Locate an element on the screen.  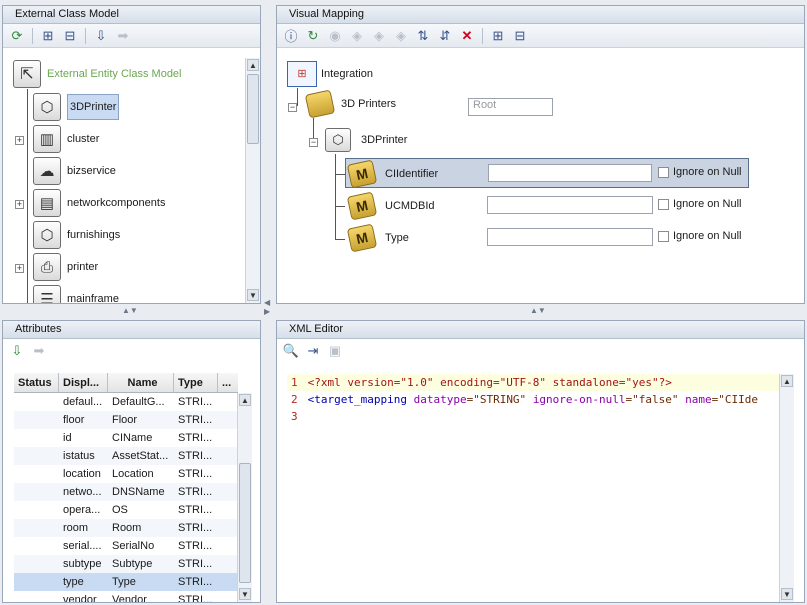
add-sibling-disabled-icon: ◈ is located at coordinates (379, 36).